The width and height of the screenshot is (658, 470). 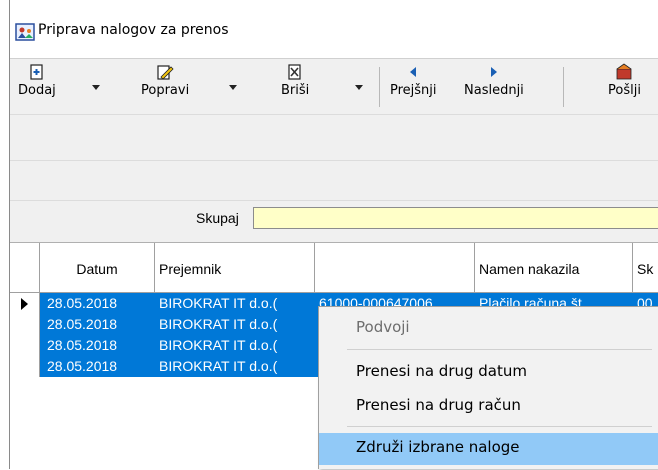 I want to click on arrow-right-icon, so click(x=493, y=72).